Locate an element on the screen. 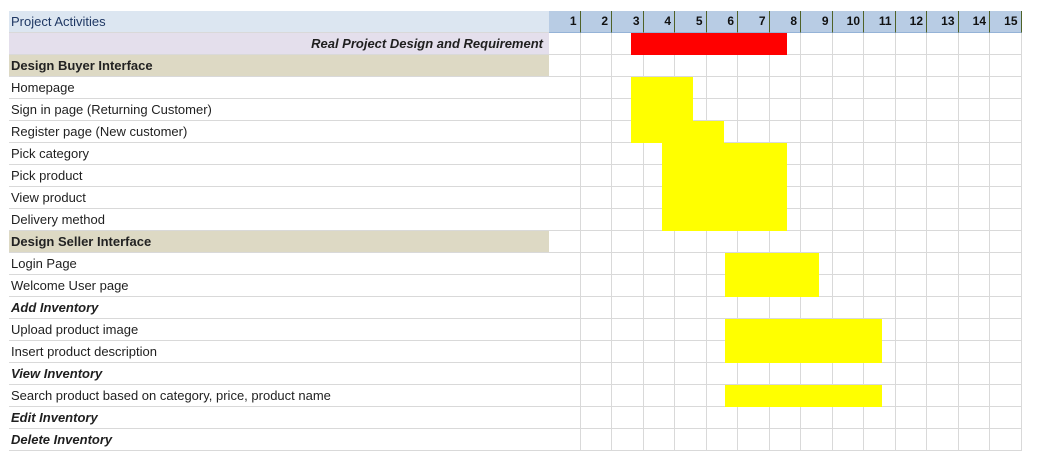  activity-label: Edit Inventory is located at coordinates (279, 418).